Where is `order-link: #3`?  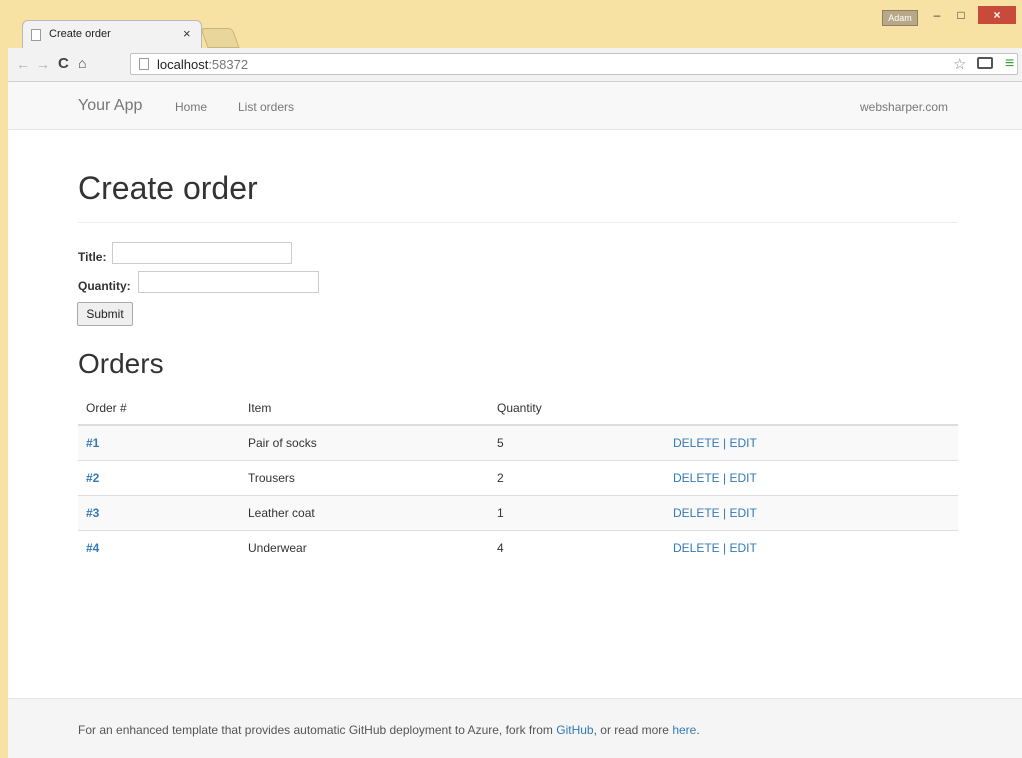 order-link: #3 is located at coordinates (92, 513).